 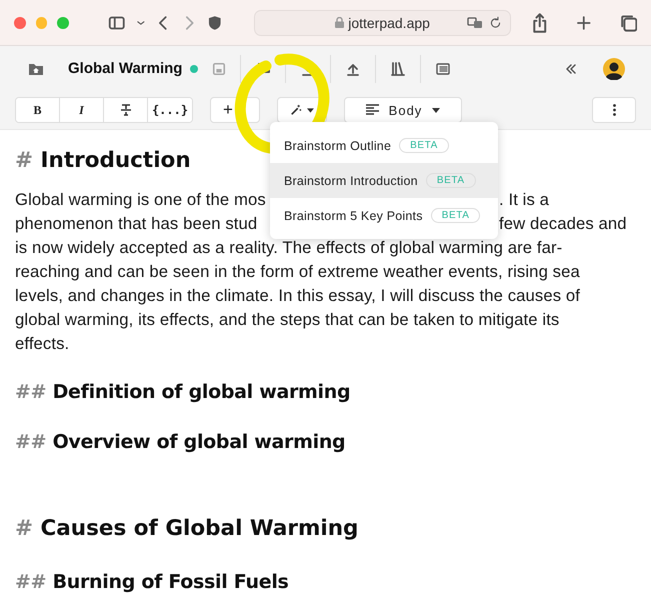 What do you see at coordinates (495, 22) in the screenshot?
I see `reload-icon` at bounding box center [495, 22].